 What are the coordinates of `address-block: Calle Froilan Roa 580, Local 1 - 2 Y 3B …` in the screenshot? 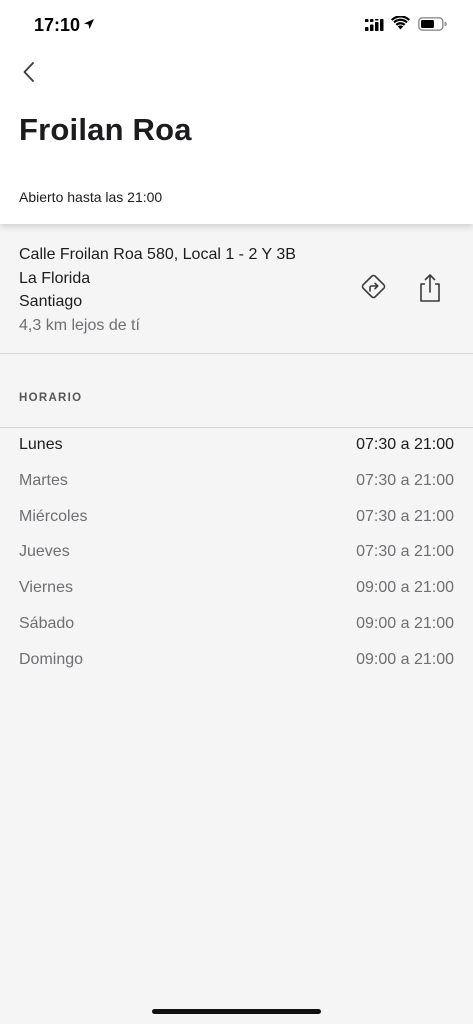 It's located at (184, 290).